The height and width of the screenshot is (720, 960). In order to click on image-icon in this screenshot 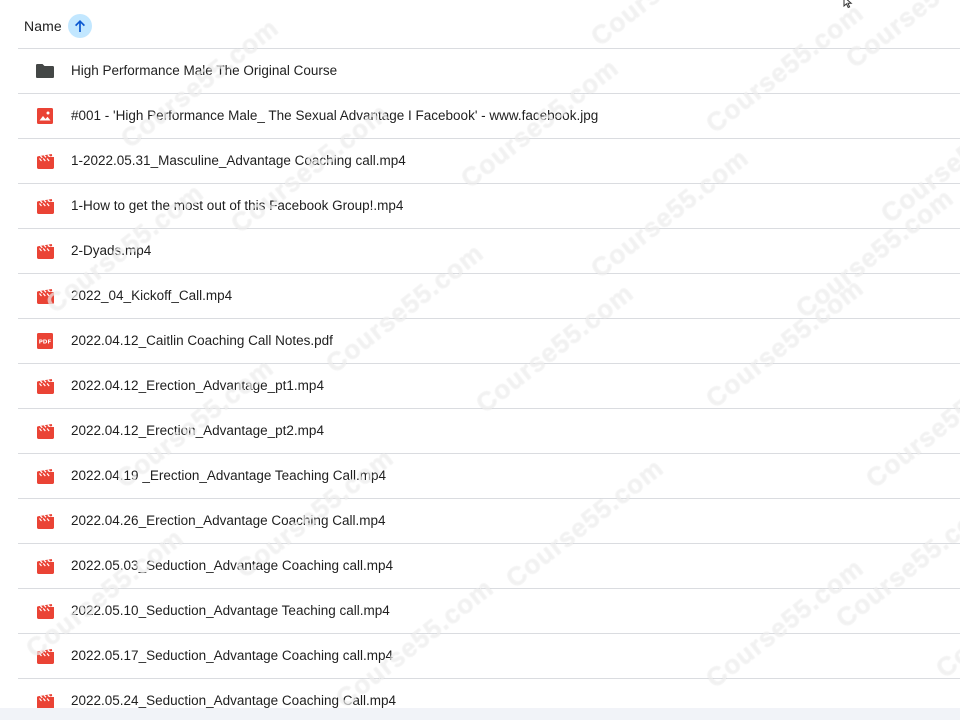, I will do `click(45, 116)`.